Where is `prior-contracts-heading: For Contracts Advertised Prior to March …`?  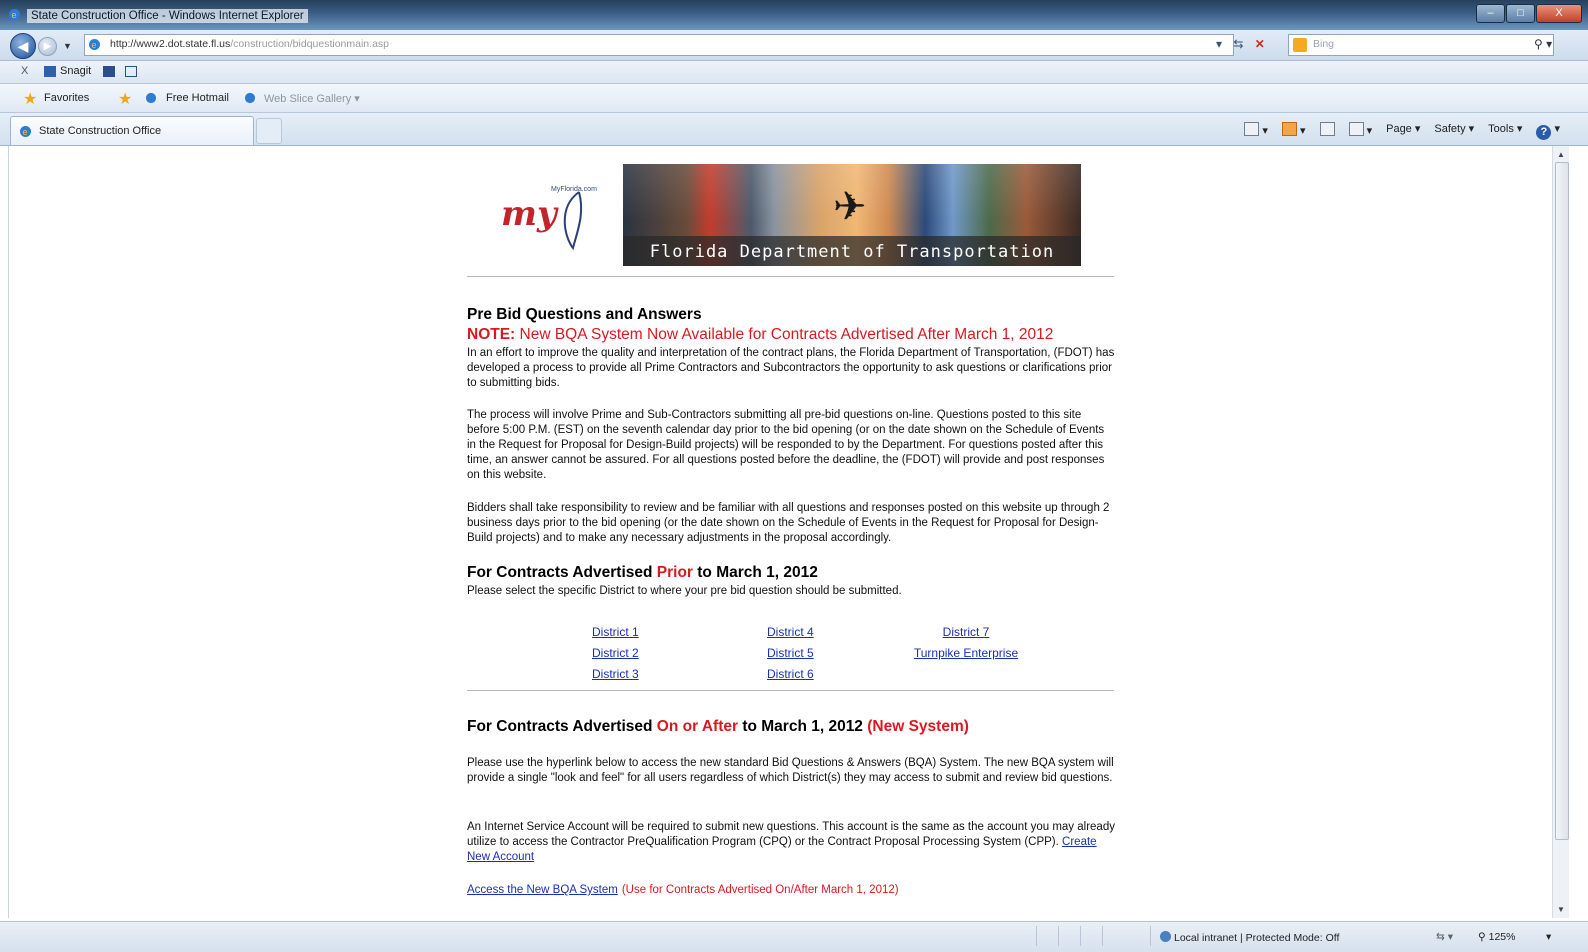
prior-contracts-heading: For Contracts Advertised Prior to March … is located at coordinates (642, 572).